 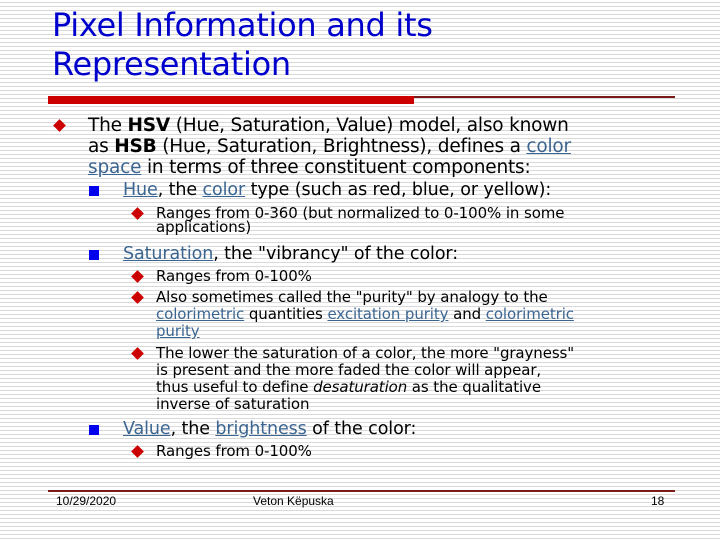 I want to click on slide-title: Pixel Information and its Representation, so click(x=362, y=45).